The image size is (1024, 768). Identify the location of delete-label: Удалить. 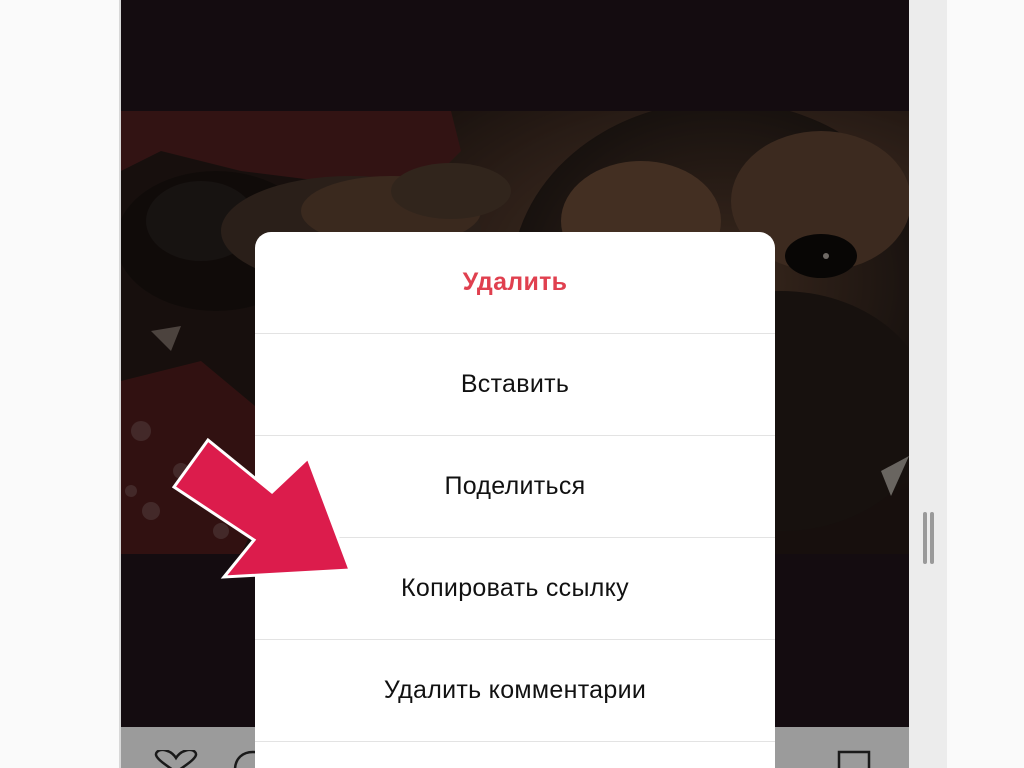
(515, 282).